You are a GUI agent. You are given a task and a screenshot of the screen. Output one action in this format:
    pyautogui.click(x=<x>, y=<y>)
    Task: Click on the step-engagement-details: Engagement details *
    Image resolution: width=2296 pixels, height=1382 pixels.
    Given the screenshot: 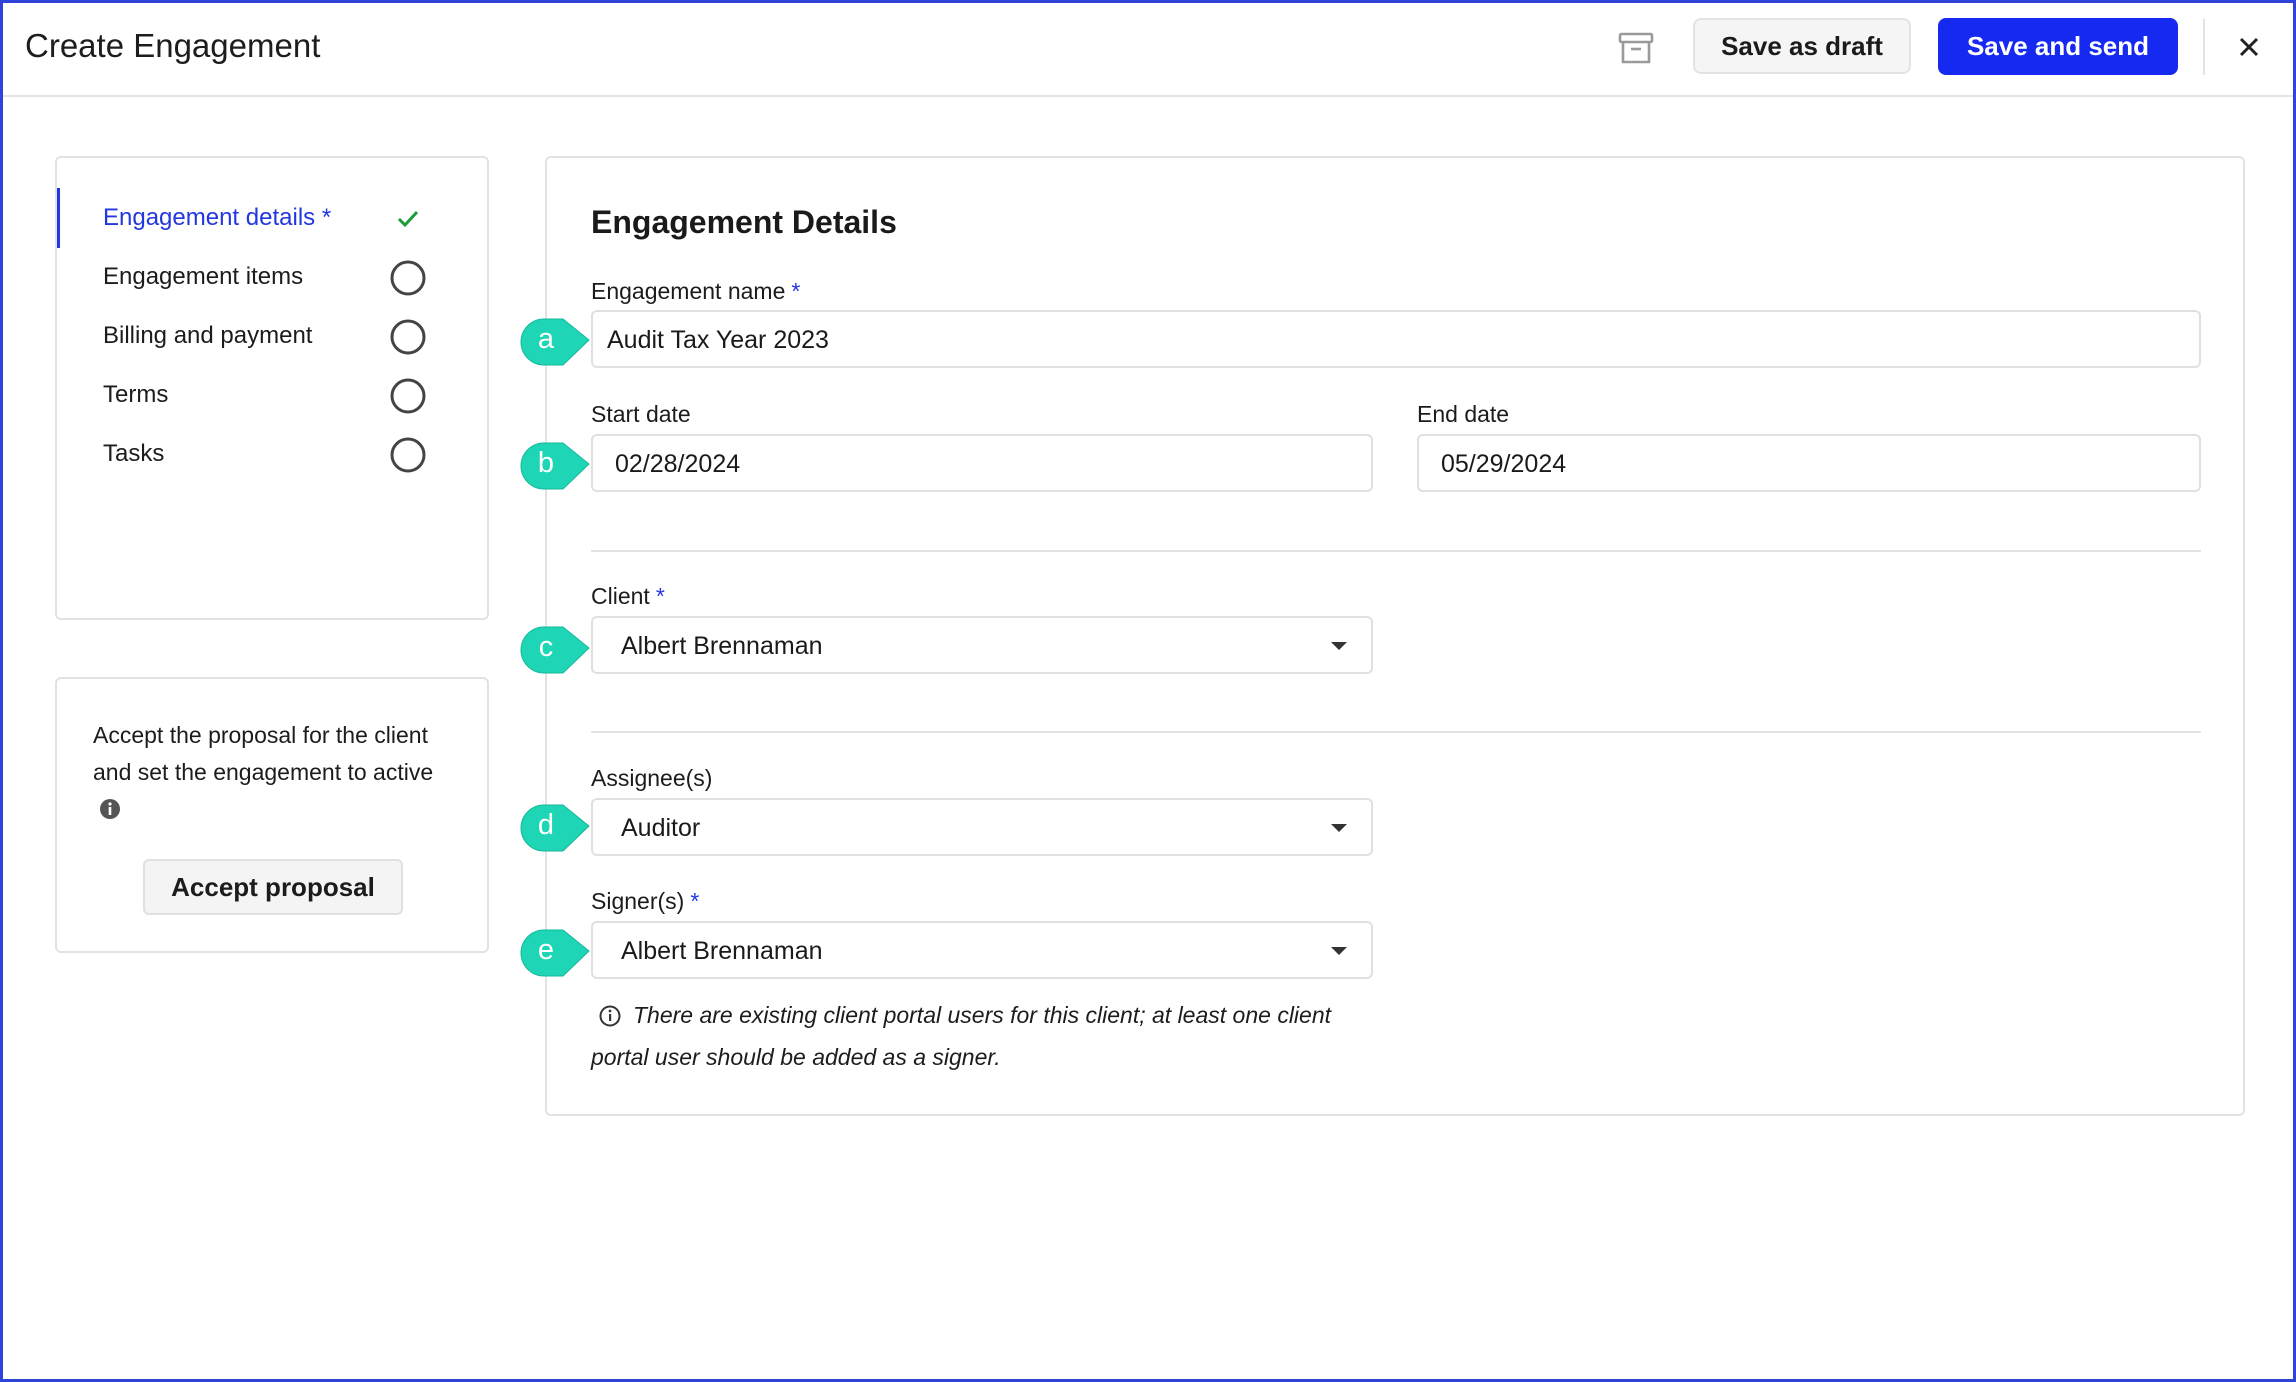 What is the action you would take?
    pyautogui.click(x=272, y=218)
    